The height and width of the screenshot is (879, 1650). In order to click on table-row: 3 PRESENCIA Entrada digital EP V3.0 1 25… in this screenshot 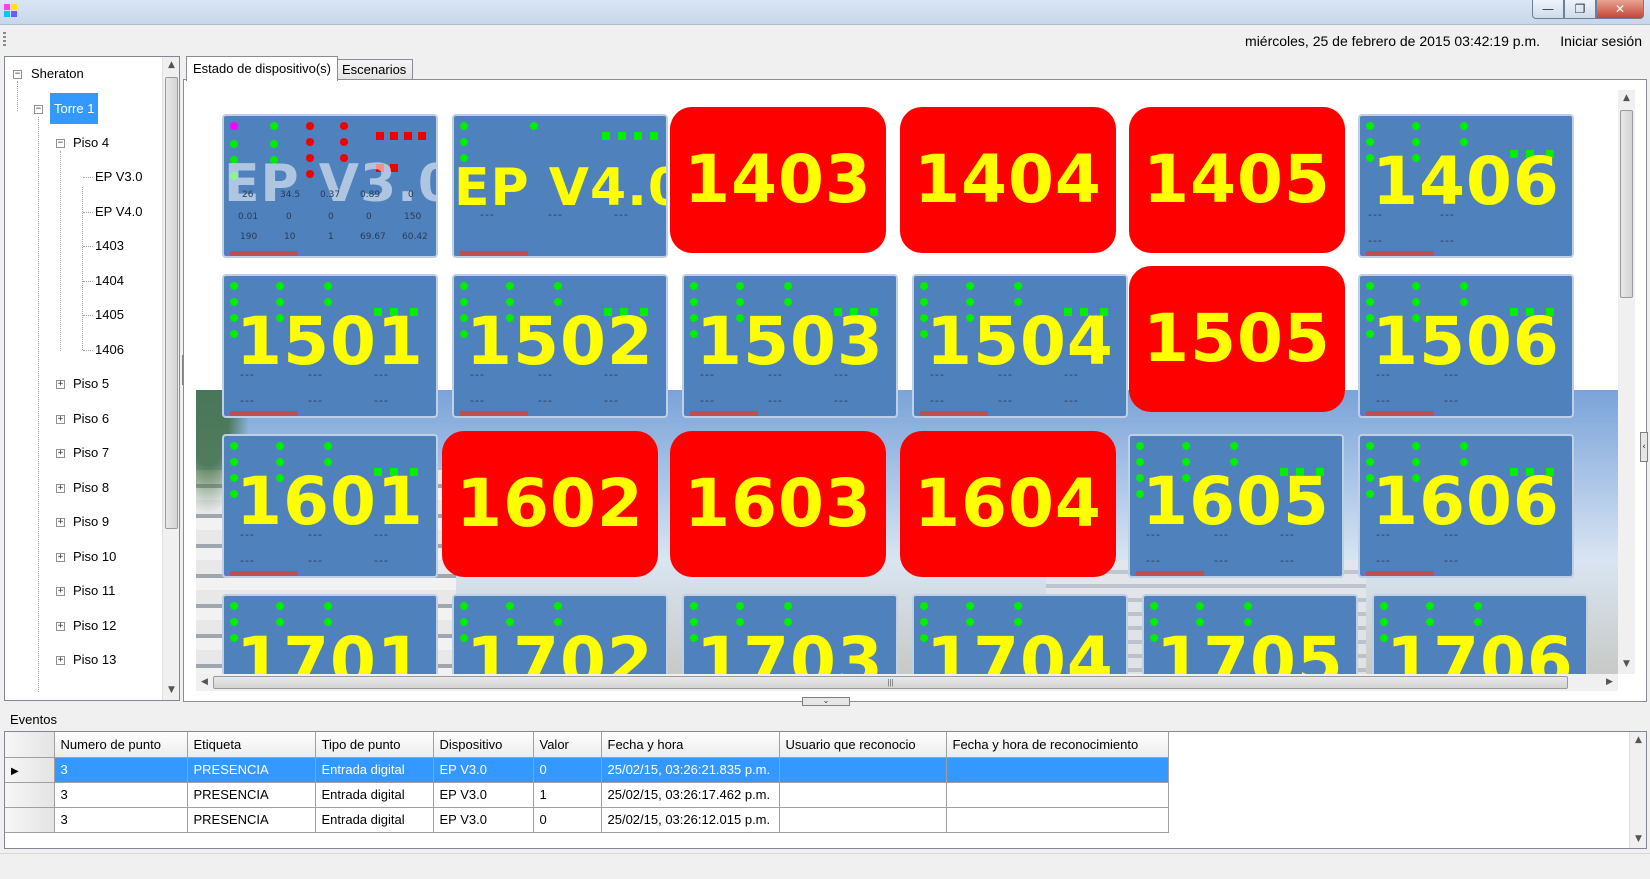, I will do `click(587, 795)`.